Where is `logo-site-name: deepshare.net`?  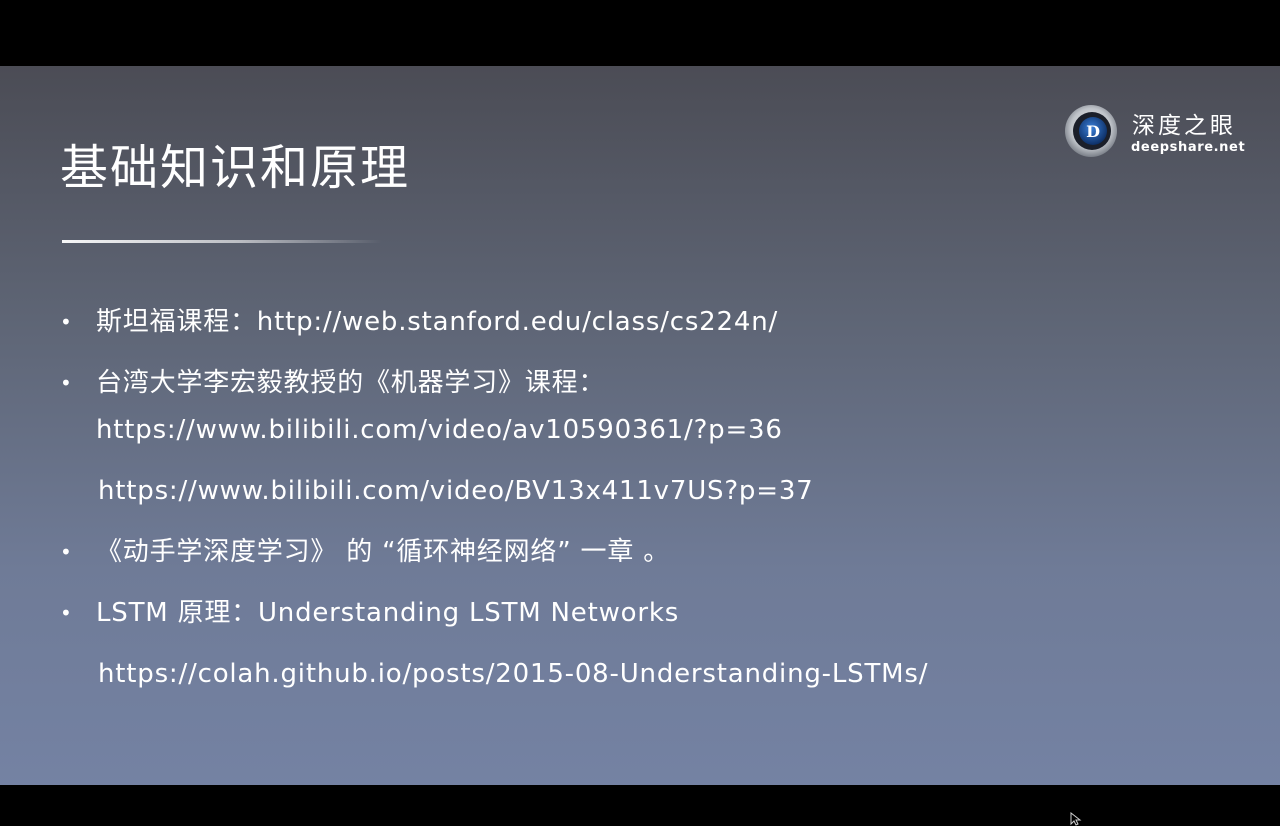
logo-site-name: deepshare.net is located at coordinates (1188, 147).